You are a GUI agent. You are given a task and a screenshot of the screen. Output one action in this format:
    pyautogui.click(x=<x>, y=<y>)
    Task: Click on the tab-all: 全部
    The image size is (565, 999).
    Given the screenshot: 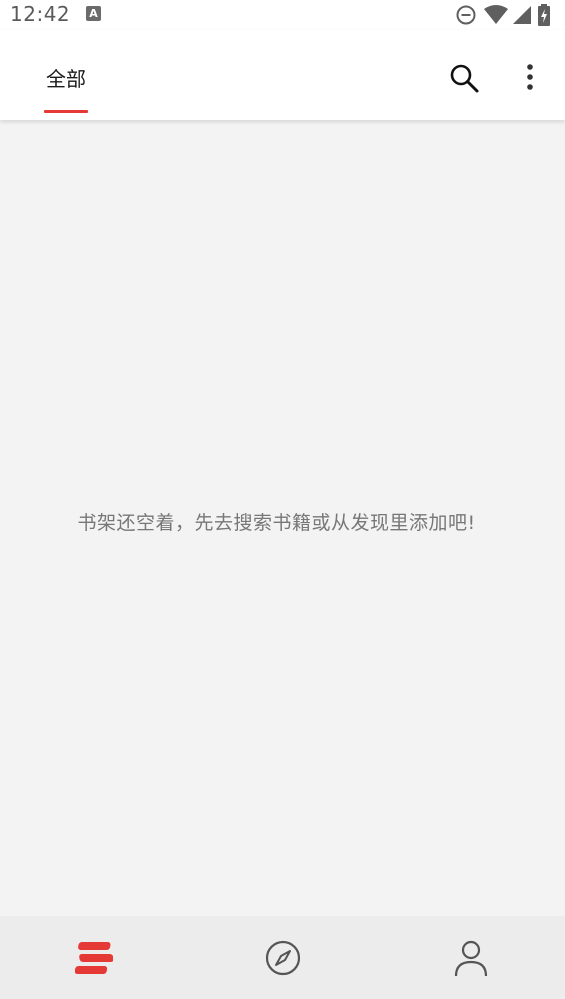 What is the action you would take?
    pyautogui.click(x=66, y=72)
    